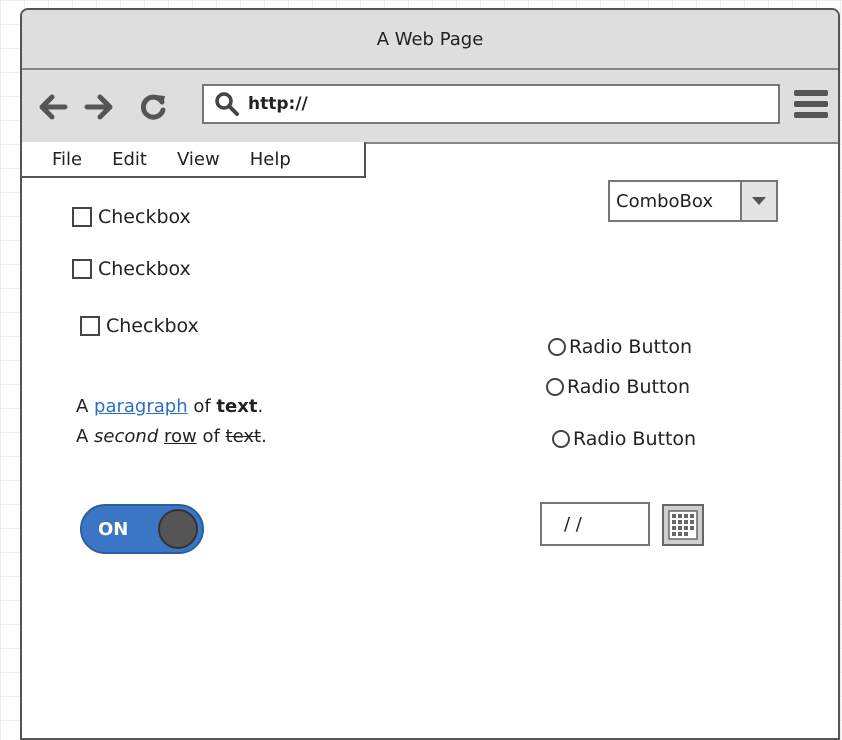 Image resolution: width=842 pixels, height=740 pixels. I want to click on radio-button-2: Radio Button, so click(618, 387).